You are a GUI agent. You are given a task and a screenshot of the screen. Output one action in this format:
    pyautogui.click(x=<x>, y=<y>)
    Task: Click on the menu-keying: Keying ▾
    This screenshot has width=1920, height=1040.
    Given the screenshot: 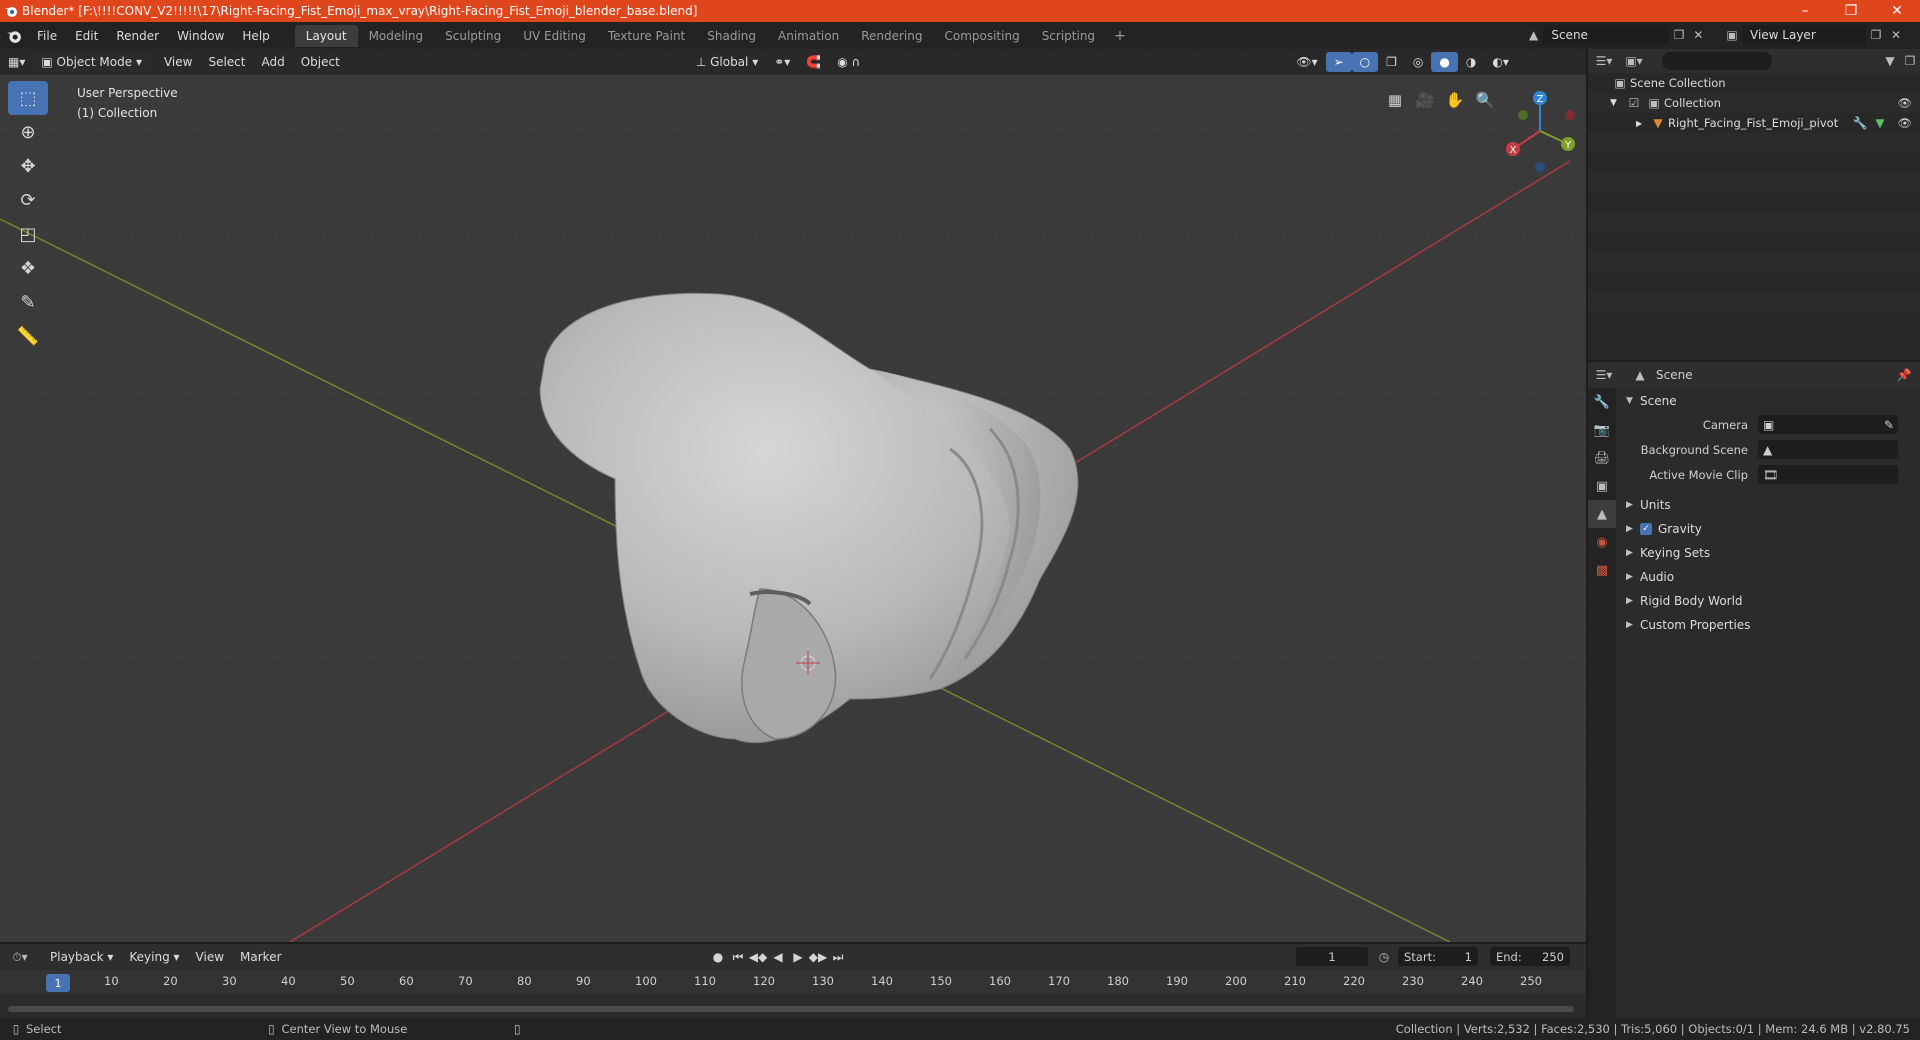 What is the action you would take?
    pyautogui.click(x=154, y=957)
    